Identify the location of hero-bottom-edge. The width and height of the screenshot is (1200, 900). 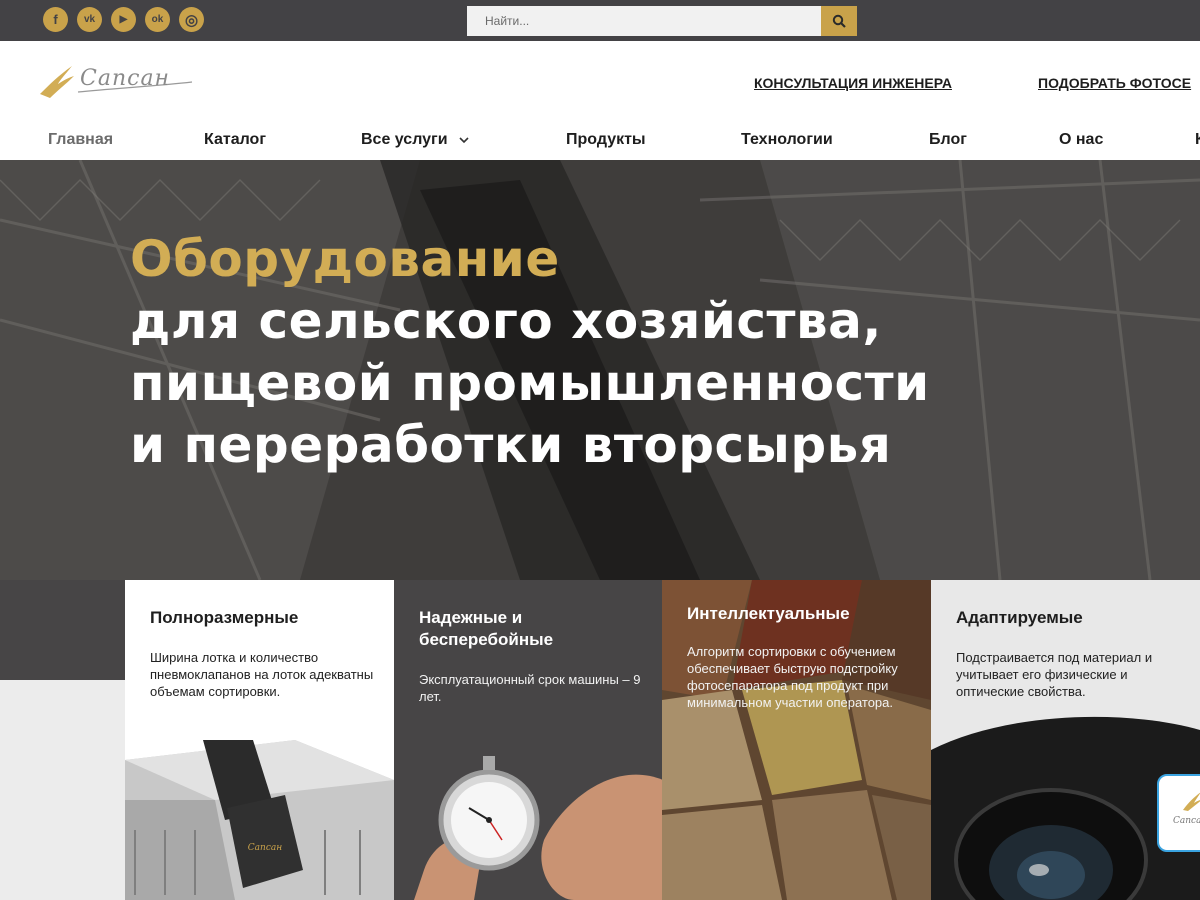
(62, 630).